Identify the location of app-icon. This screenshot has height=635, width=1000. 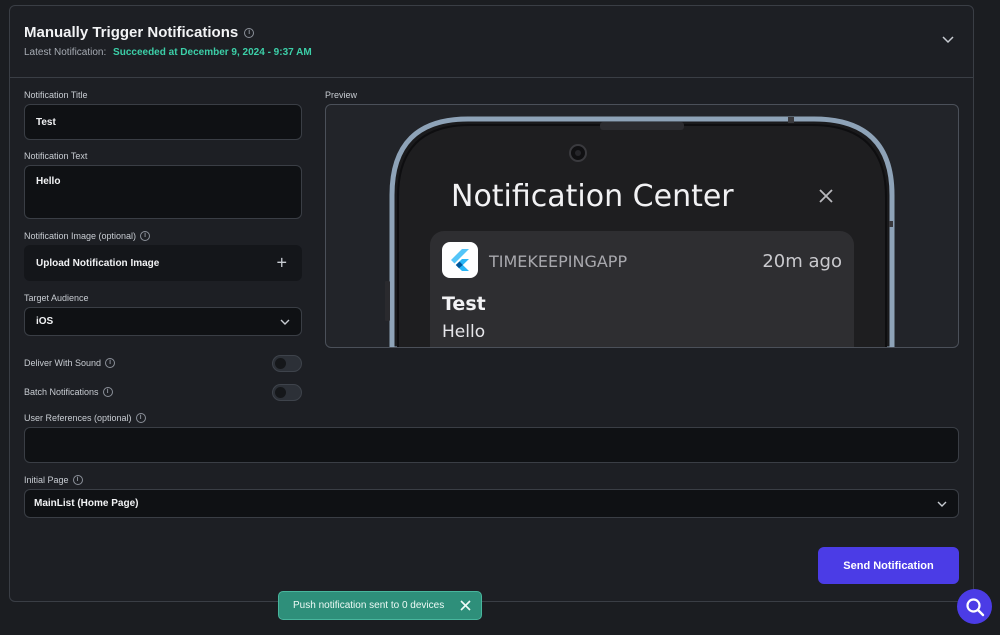
(460, 260).